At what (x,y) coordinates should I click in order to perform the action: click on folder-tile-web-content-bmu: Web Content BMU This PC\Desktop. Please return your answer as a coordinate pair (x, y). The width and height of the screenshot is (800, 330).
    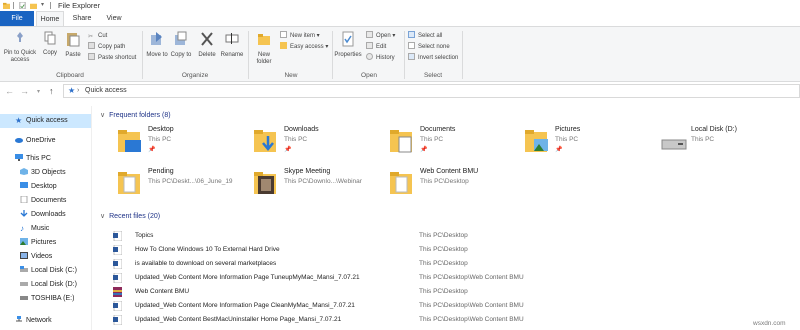
    Looking at the image, I should click on (456, 186).